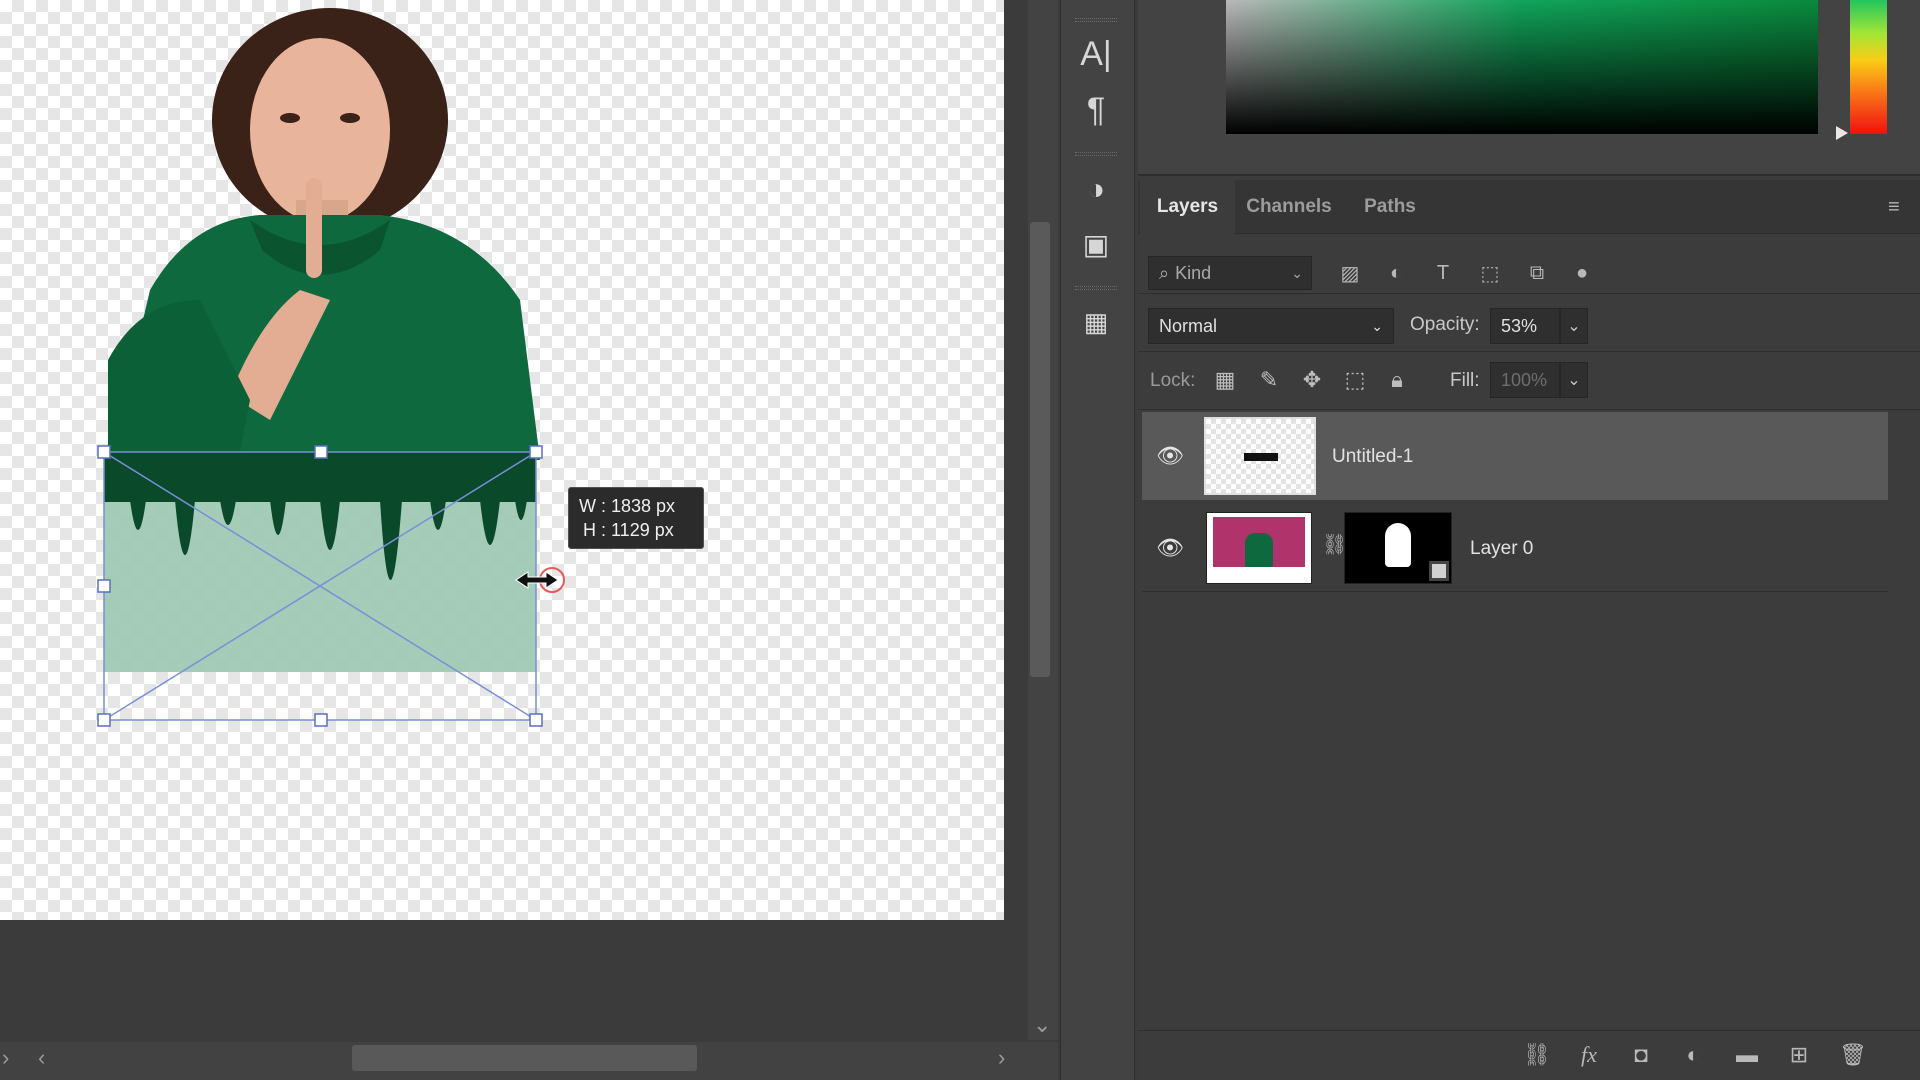 This screenshot has height=1080, width=1920. I want to click on lock-transparent-pixels-icon: ▦, so click(1225, 380).